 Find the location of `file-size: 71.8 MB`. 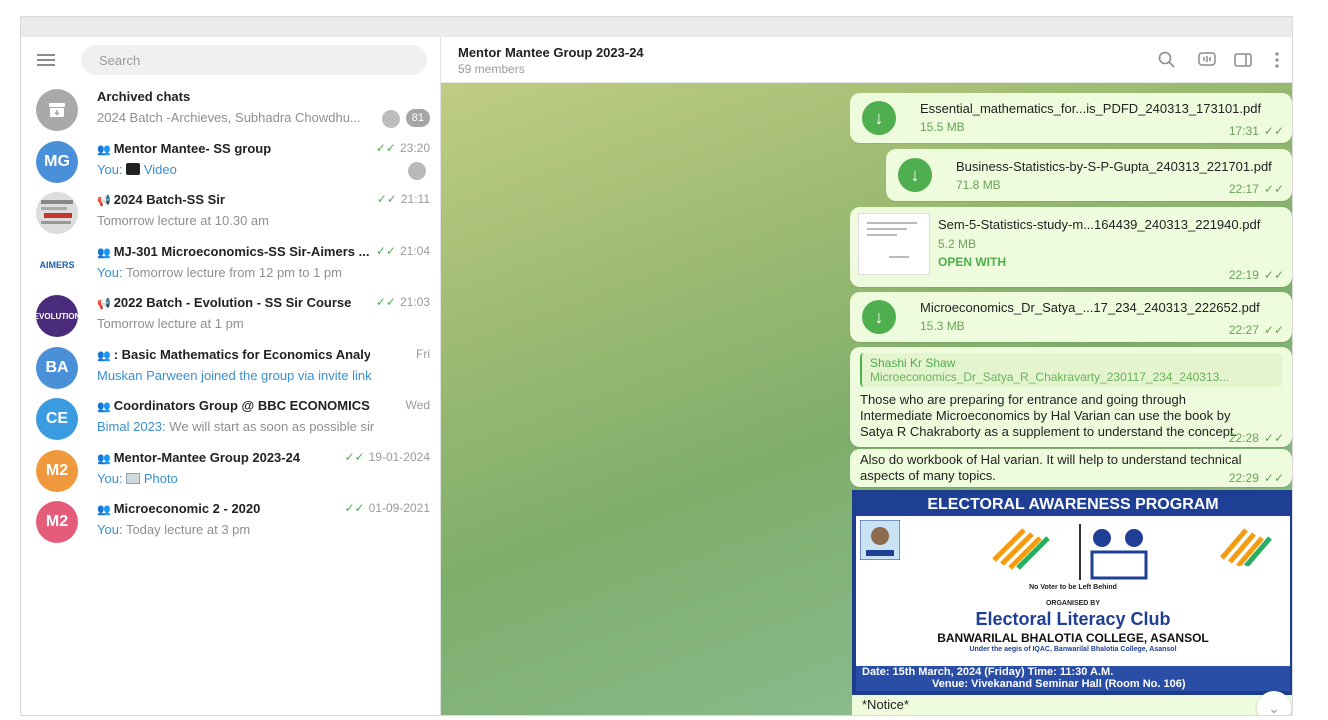

file-size: 71.8 MB is located at coordinates (978, 185).